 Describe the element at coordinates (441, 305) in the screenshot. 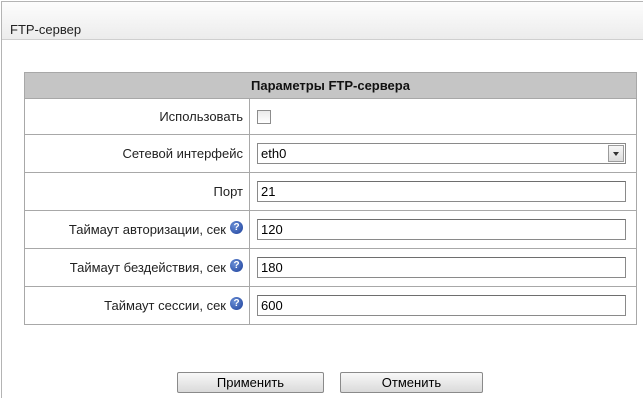

I see `session-timeout-input` at that location.